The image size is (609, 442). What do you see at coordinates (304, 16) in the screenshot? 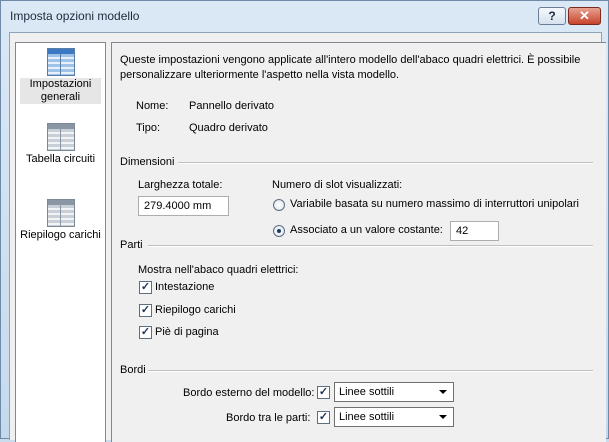
I see `title-bar: Imposta opzioni modello ? ✕` at bounding box center [304, 16].